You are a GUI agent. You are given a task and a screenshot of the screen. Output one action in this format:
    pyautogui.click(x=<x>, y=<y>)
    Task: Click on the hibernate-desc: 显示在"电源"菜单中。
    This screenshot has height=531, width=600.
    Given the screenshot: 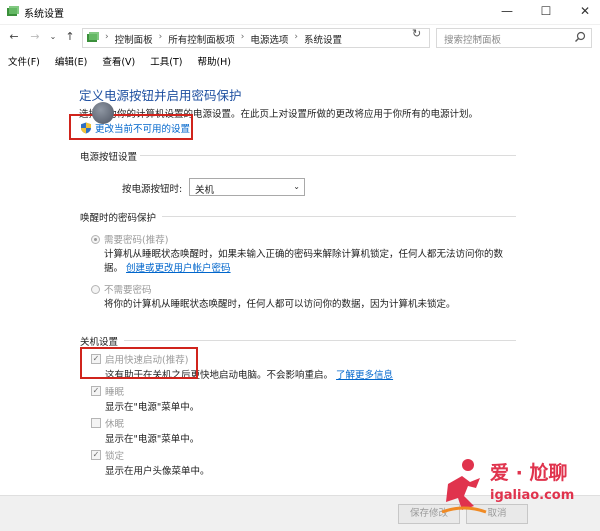 What is the action you would take?
    pyautogui.click(x=152, y=439)
    